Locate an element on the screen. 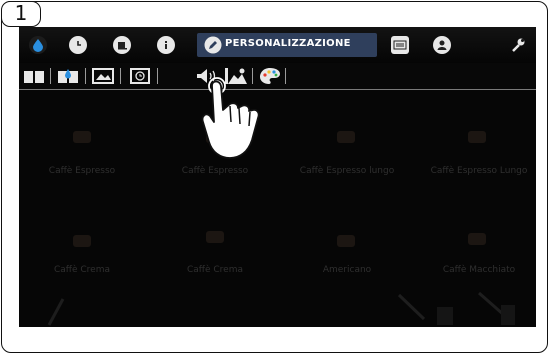 This screenshot has height=356, width=551. tab-personalizzazione: PERSONALIZZAZIONE is located at coordinates (287, 45).